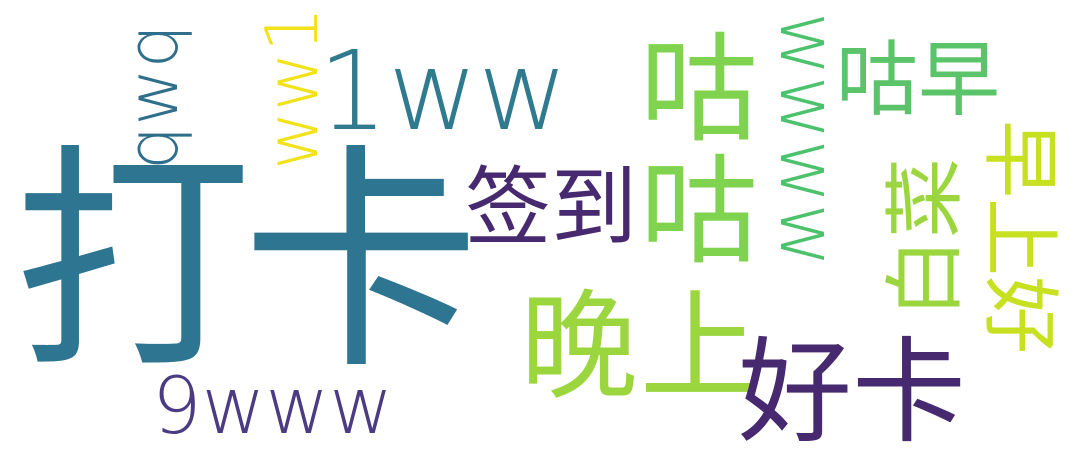 This screenshot has height=463, width=1080. Describe the element at coordinates (1019, 237) in the screenshot. I see `word-zaoshang: 早上好` at that location.